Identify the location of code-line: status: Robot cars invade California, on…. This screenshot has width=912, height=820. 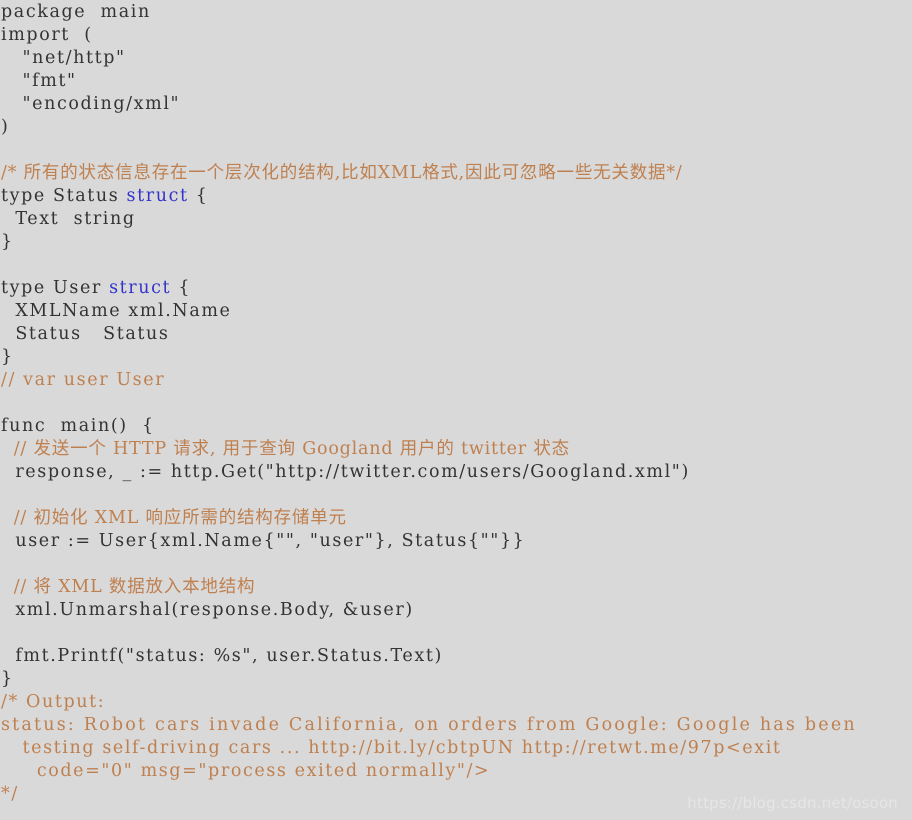
(456, 725).